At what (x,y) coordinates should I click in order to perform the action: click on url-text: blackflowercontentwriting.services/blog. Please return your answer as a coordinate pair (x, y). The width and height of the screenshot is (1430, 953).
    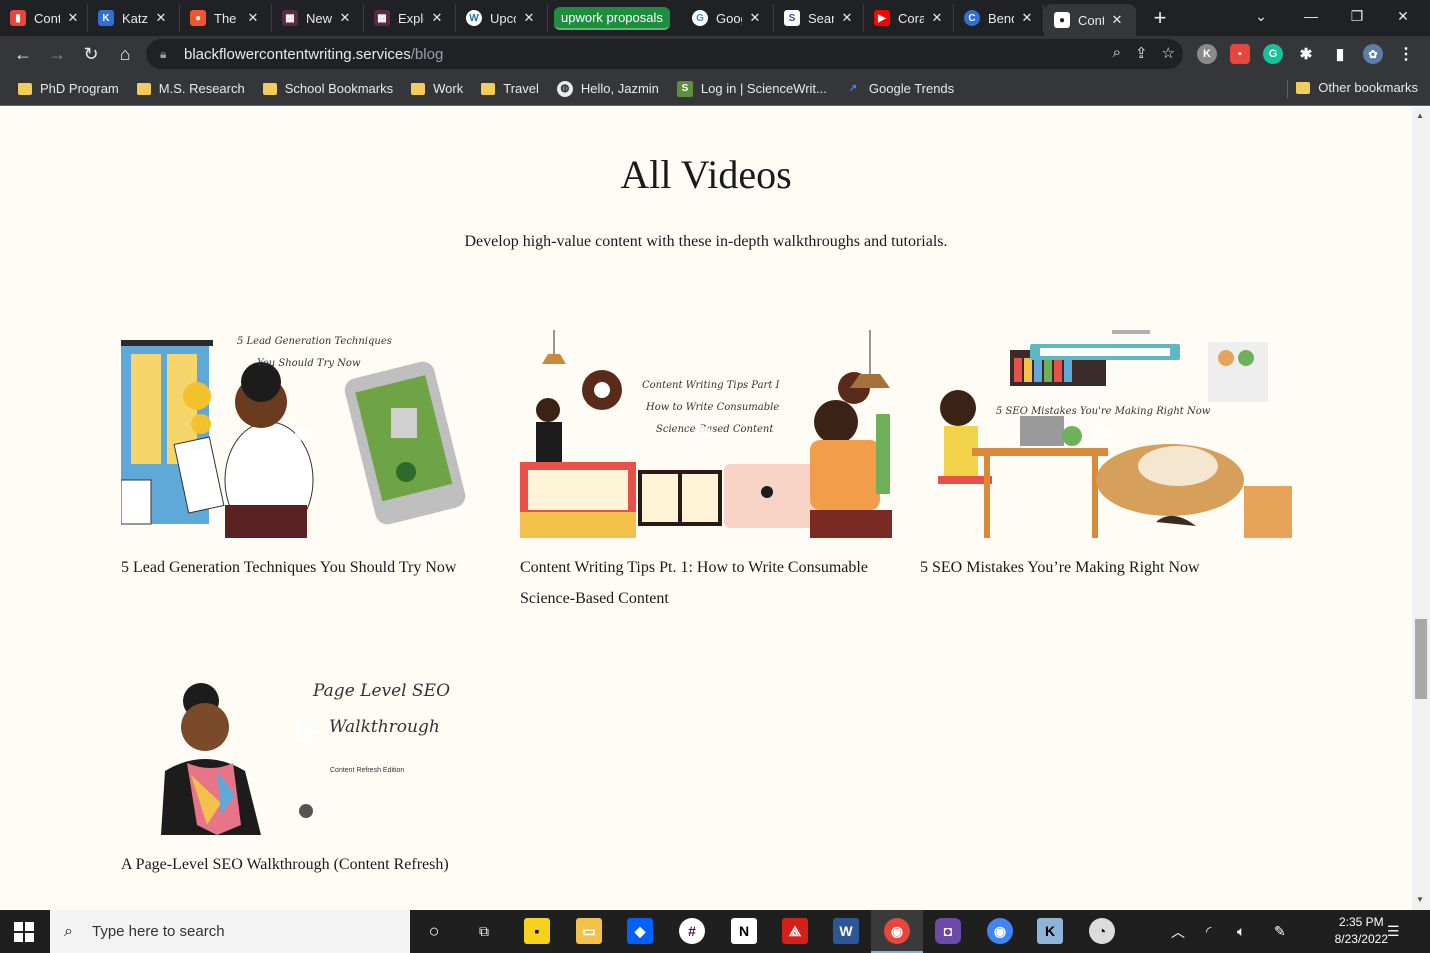
    Looking at the image, I should click on (313, 54).